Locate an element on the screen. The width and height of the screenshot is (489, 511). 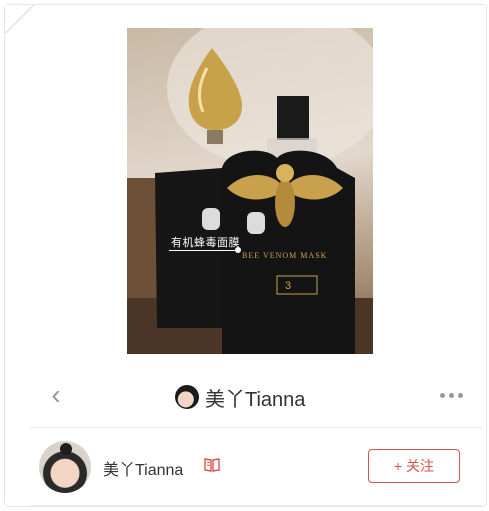
follow-button: + 关注 is located at coordinates (414, 466).